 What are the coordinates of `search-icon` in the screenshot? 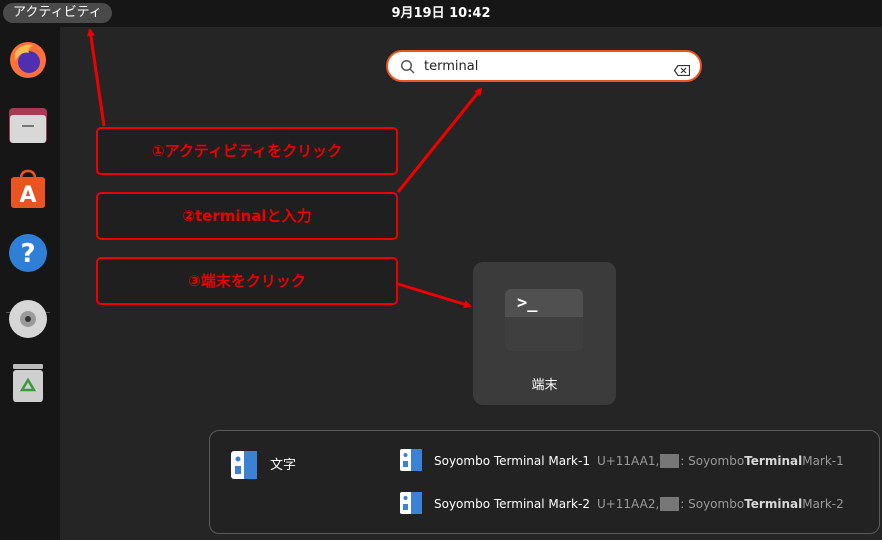 It's located at (408, 69).